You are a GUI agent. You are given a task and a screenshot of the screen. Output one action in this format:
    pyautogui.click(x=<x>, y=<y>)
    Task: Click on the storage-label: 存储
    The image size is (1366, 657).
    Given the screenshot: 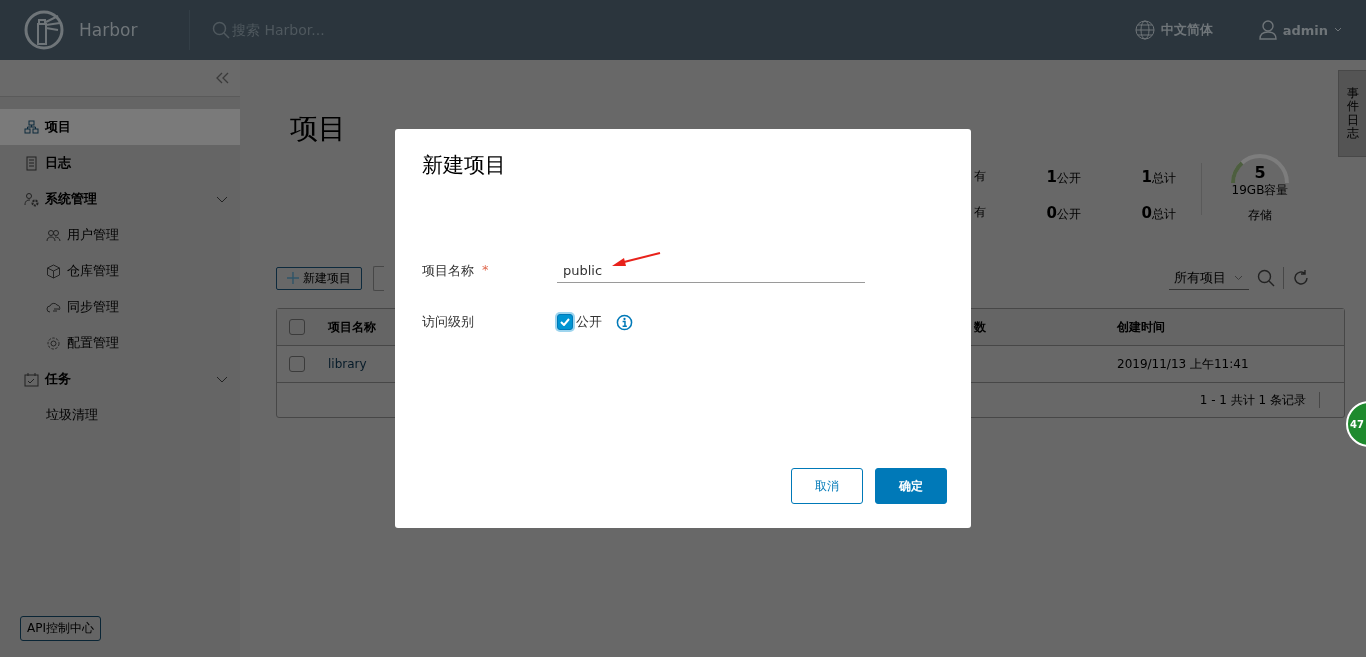 What is the action you would take?
    pyautogui.click(x=1260, y=215)
    